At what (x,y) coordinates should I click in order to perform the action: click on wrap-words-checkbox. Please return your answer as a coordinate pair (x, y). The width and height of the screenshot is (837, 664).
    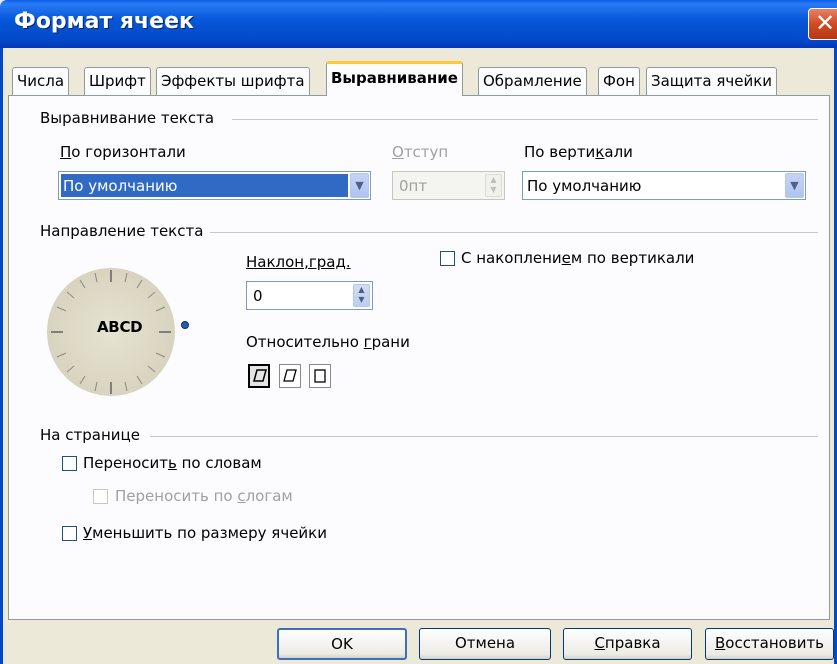
    Looking at the image, I should click on (69, 463).